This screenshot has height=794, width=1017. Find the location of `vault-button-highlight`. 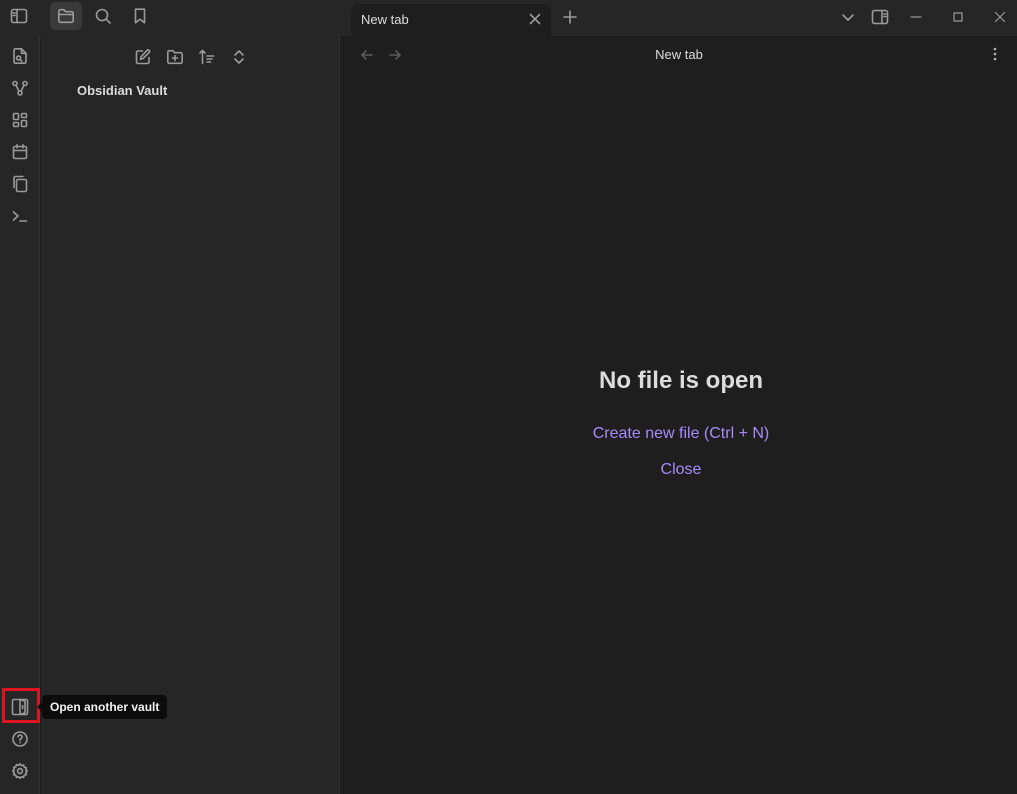

vault-button-highlight is located at coordinates (21, 705).